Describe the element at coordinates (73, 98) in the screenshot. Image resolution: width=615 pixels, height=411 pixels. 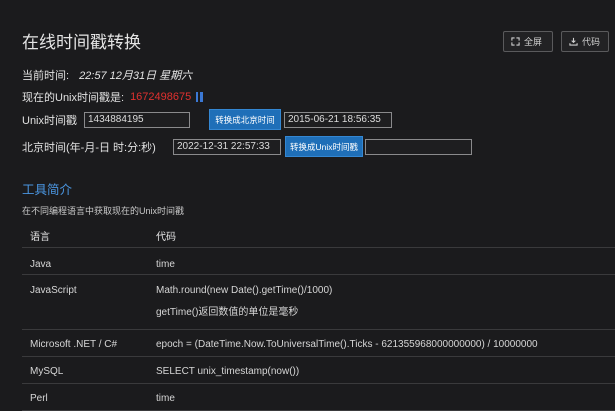
I see `unix-now-label: 现在的Unix时间戳是:` at that location.